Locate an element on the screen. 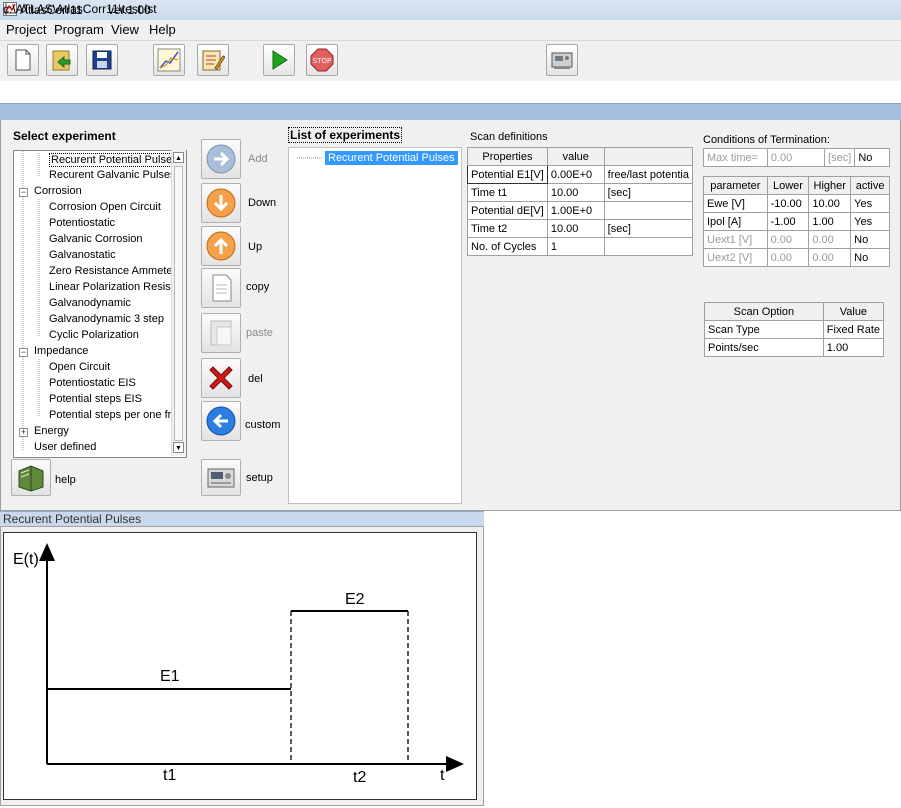 Image resolution: width=901 pixels, height=808 pixels. down-button is located at coordinates (221, 203).